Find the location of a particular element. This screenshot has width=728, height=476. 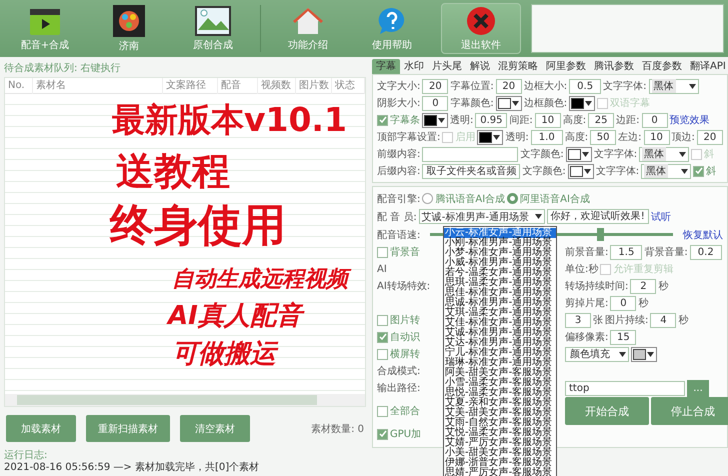

field-label: 剪掉片尾: is located at coordinates (586, 303).